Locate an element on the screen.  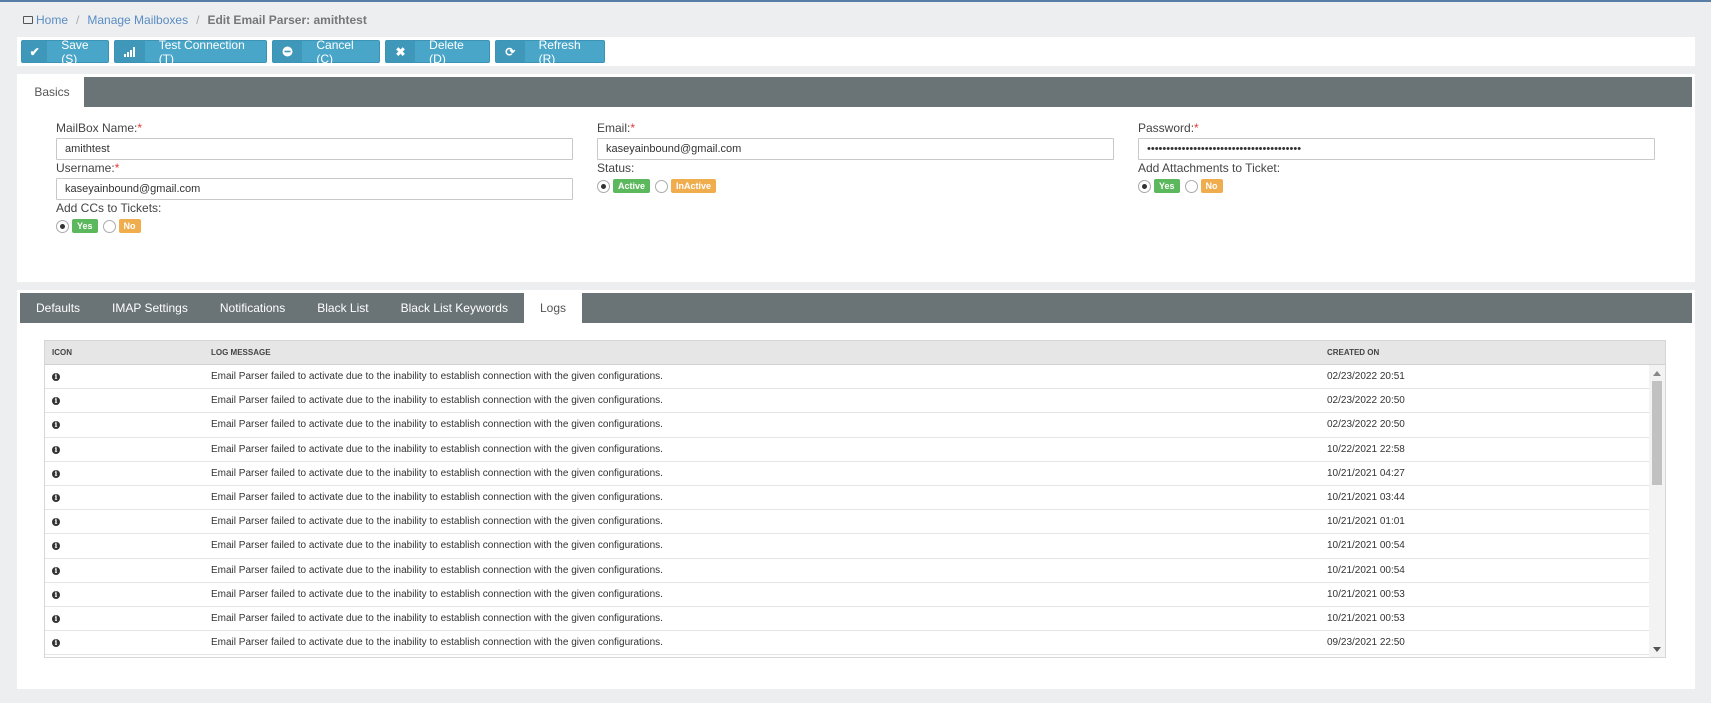
mailbox-name-field: MailBox Name:* is located at coordinates (314, 140).